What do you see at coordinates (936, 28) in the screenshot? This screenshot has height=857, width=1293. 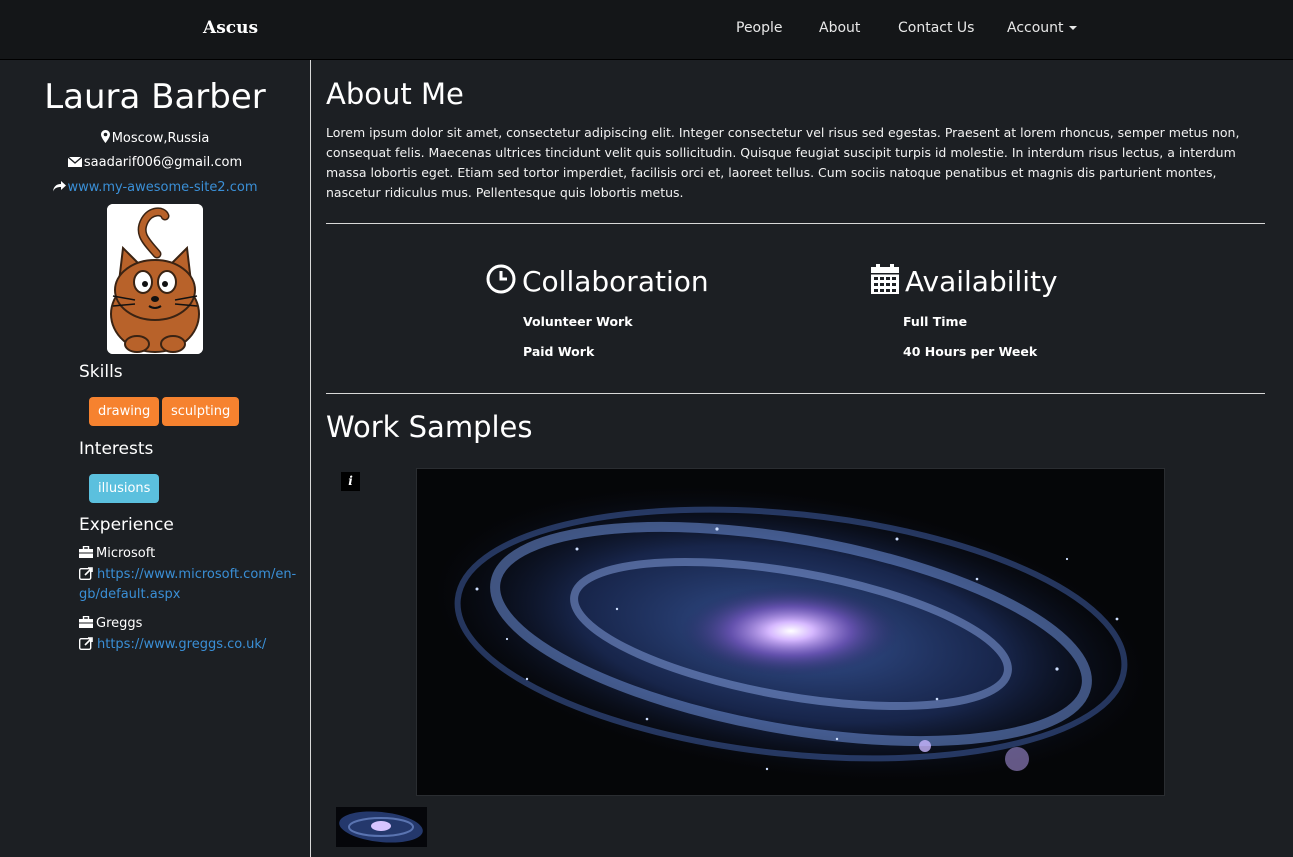 I see `nav-item-contact-us: Contact Us` at bounding box center [936, 28].